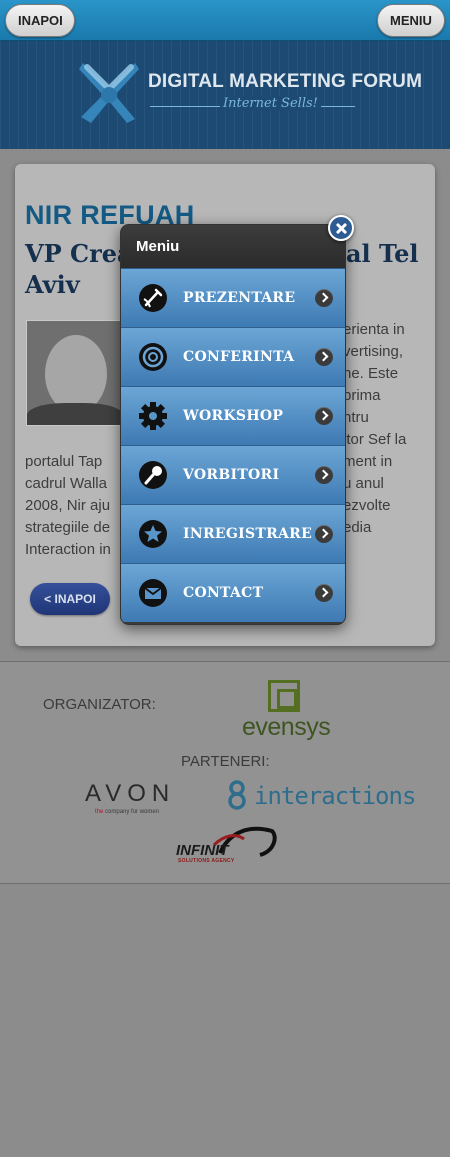  I want to click on interactions-logo-icon, so click(237, 795).